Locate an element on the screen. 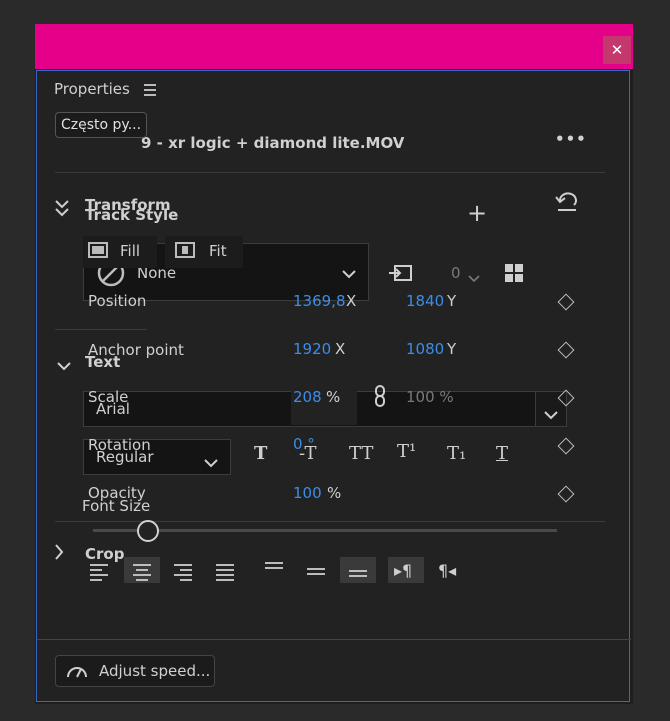  position-x-value: 1369,8 is located at coordinates (319, 301).